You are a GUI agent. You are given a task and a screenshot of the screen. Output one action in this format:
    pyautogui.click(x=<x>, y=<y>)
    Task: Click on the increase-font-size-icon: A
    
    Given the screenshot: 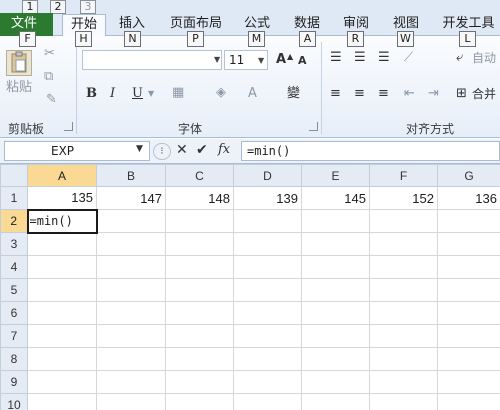 What is the action you would take?
    pyautogui.click(x=281, y=60)
    